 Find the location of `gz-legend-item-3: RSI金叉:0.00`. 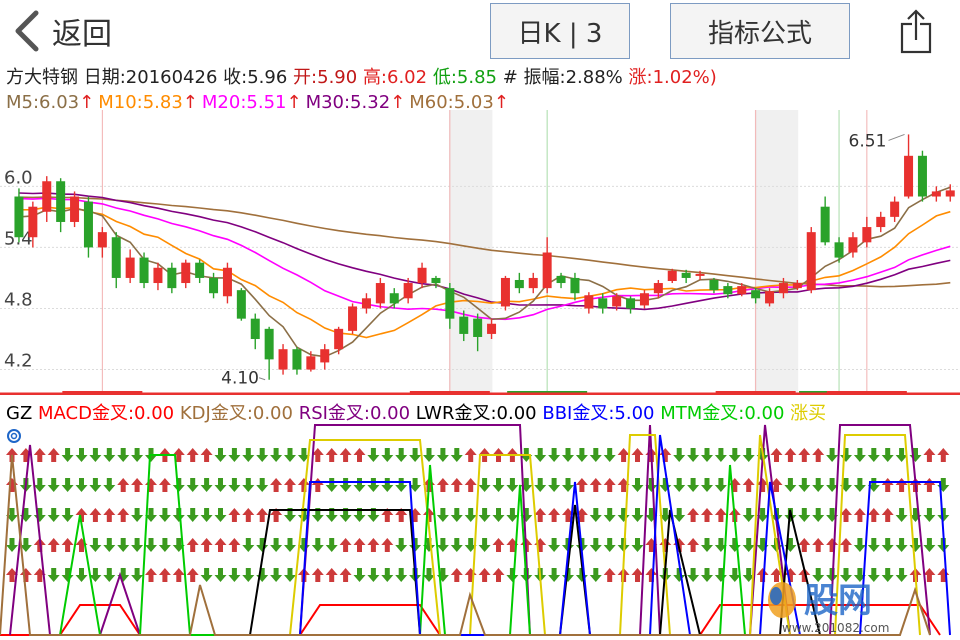

gz-legend-item-3: RSI金叉:0.00 is located at coordinates (357, 413).